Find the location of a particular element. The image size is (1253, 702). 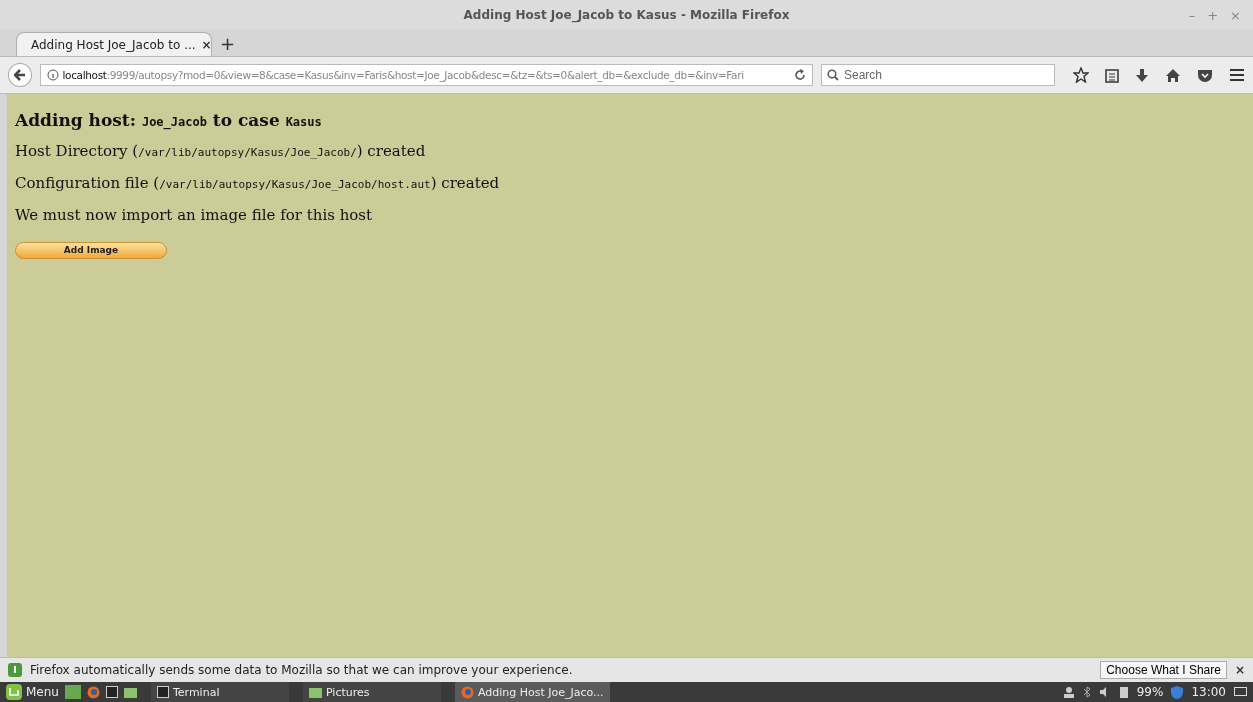

taskbar-window: Pictures is located at coordinates (371, 692).